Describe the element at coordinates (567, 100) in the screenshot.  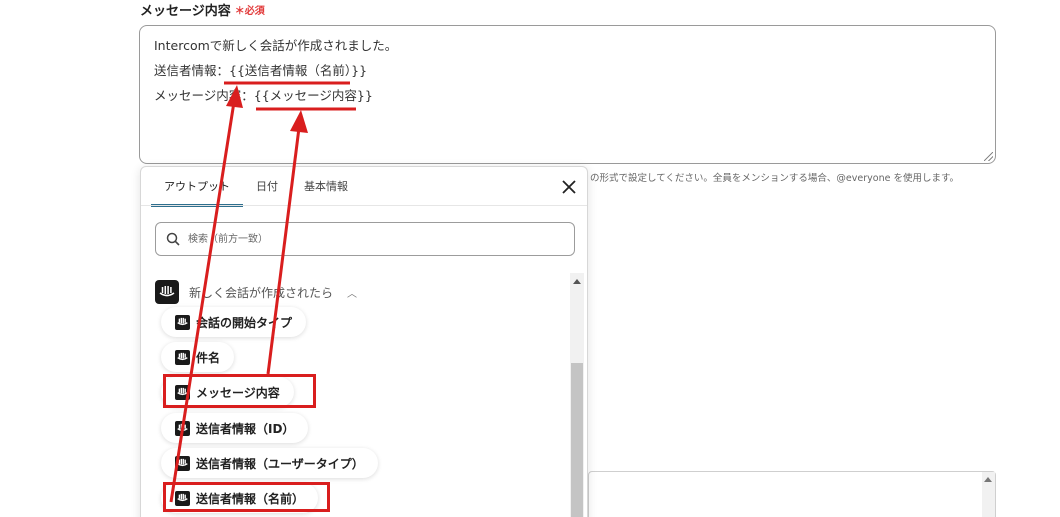
I see `message-line-3: メッセージ内容：{{メッセージ内容}}` at that location.